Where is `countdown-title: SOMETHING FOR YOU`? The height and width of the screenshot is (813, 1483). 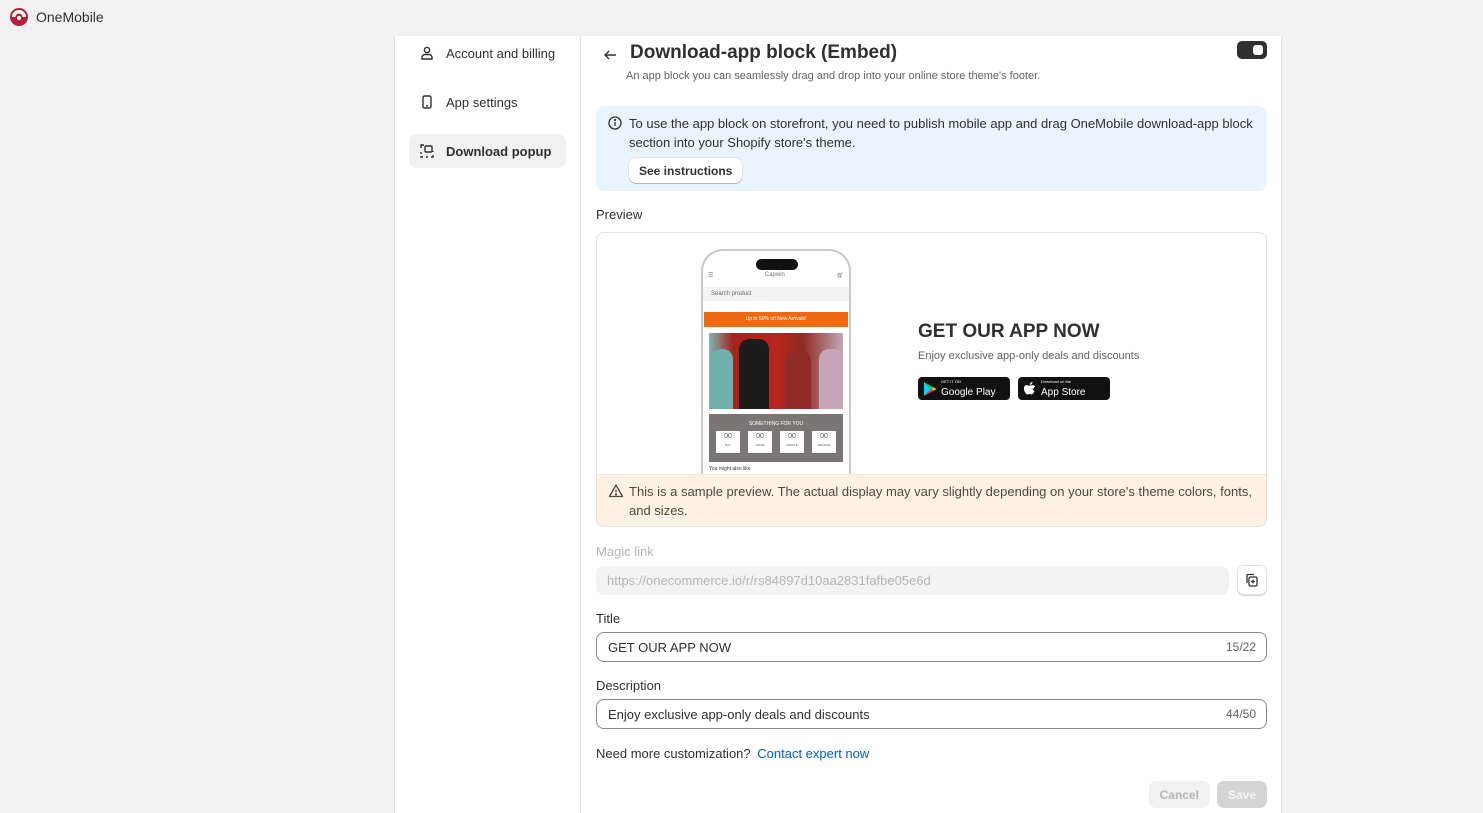 countdown-title: SOMETHING FOR YOU is located at coordinates (776, 424).